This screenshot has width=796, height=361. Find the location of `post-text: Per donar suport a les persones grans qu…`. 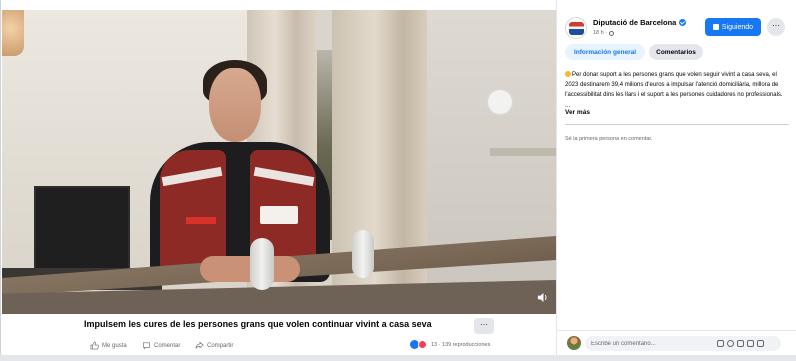

post-text: Per donar suport a les persones grans qu… is located at coordinates (674, 90).